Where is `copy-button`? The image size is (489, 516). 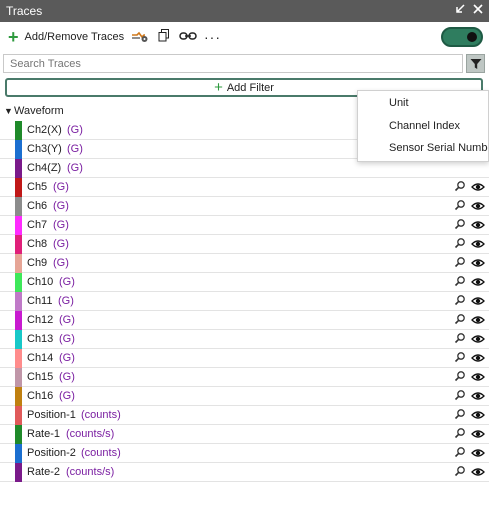
copy-button is located at coordinates (164, 37).